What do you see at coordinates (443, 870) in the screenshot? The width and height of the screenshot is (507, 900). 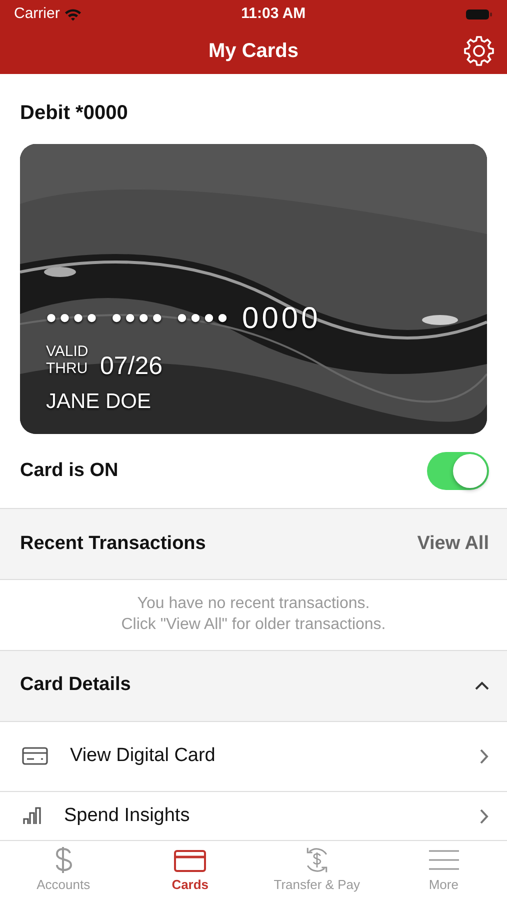 I see `tab-item: More` at bounding box center [443, 870].